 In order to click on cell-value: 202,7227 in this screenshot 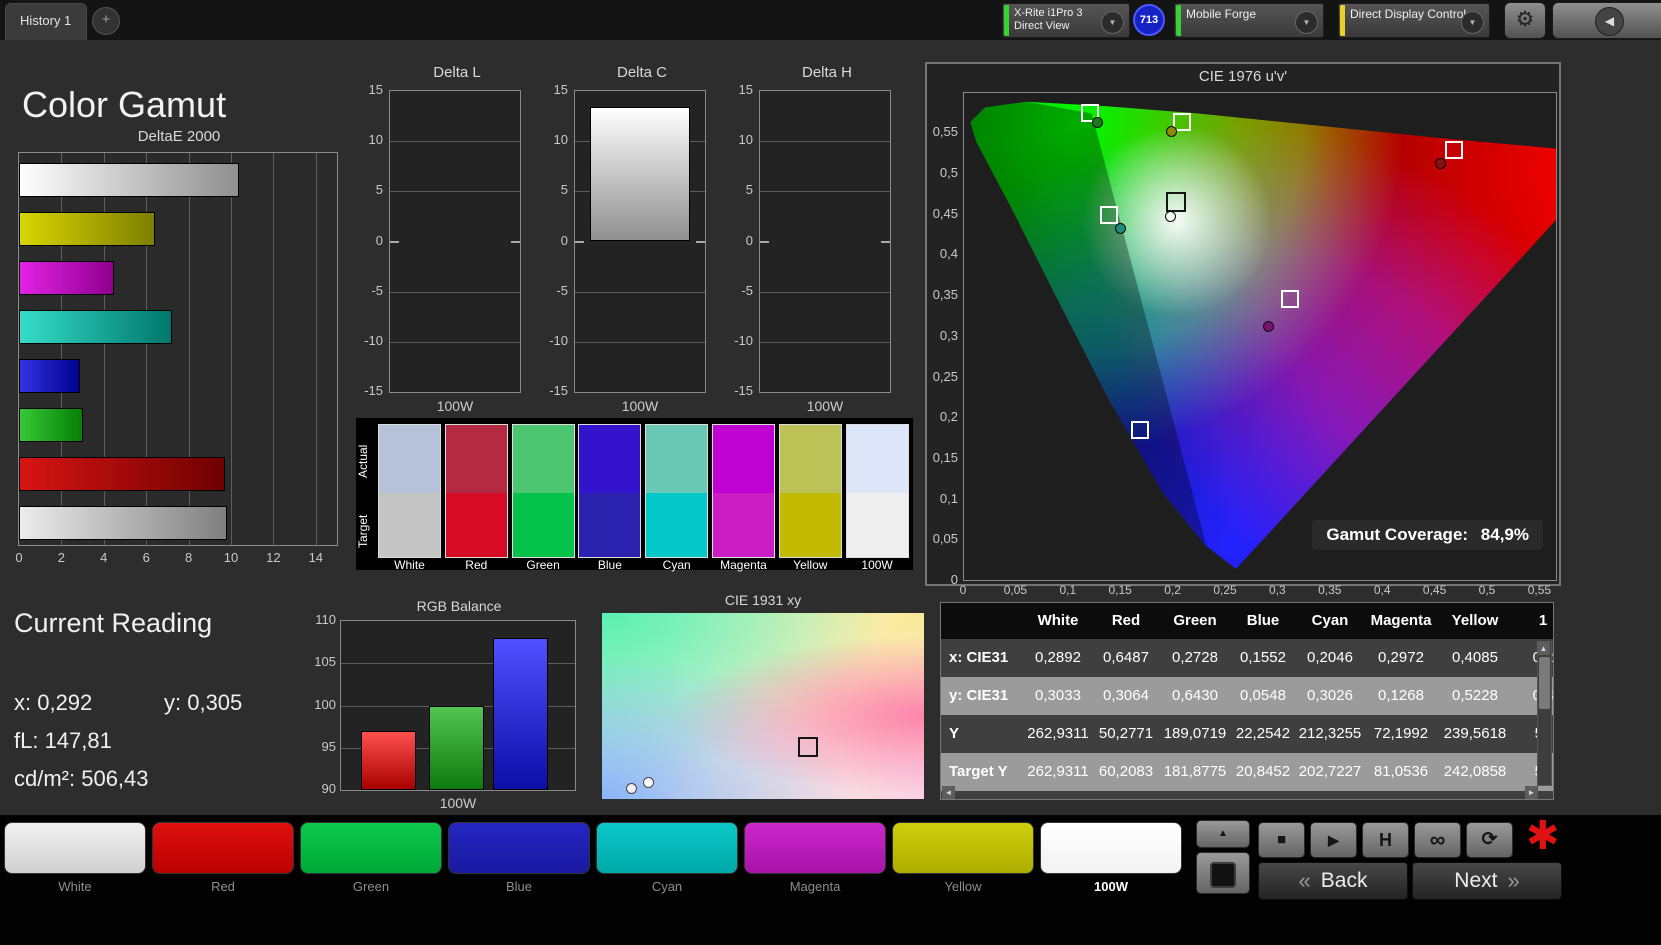, I will do `click(1330, 771)`.